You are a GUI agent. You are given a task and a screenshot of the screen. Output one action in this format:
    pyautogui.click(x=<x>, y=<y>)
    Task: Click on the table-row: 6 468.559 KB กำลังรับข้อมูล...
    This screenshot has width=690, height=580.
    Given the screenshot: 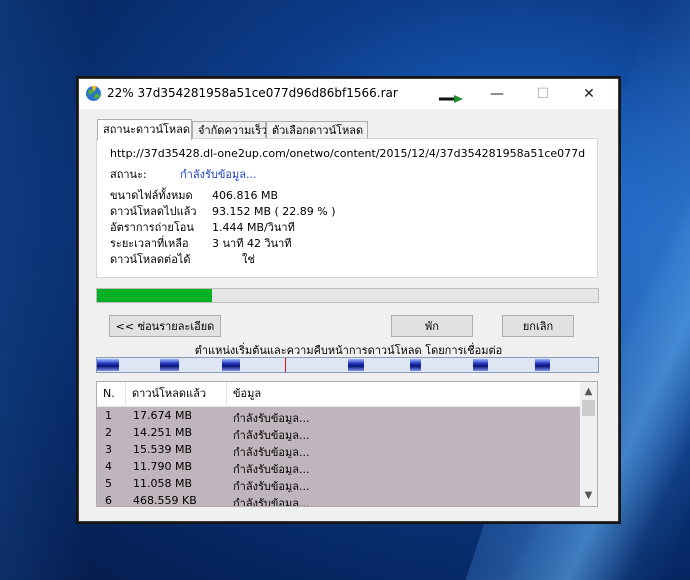 What is the action you would take?
    pyautogui.click(x=338, y=499)
    